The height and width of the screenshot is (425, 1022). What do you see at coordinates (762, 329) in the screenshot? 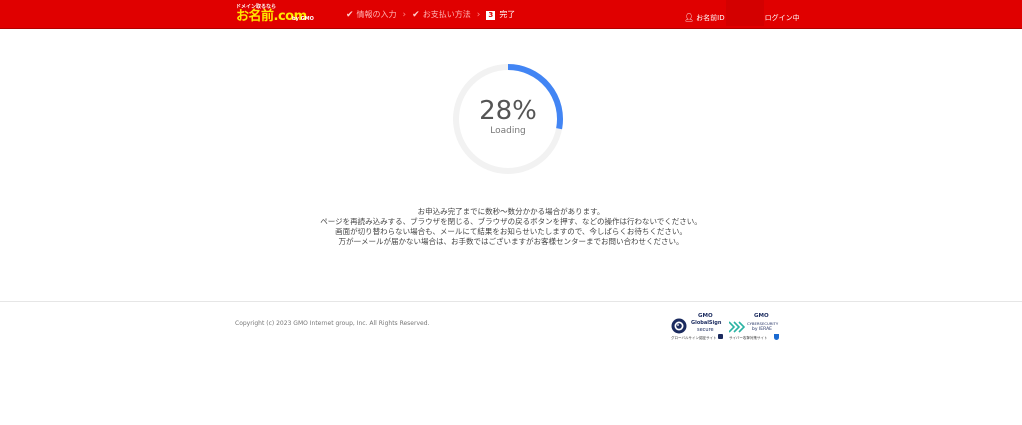
I see `cybersecurity-line2: by IERAE` at bounding box center [762, 329].